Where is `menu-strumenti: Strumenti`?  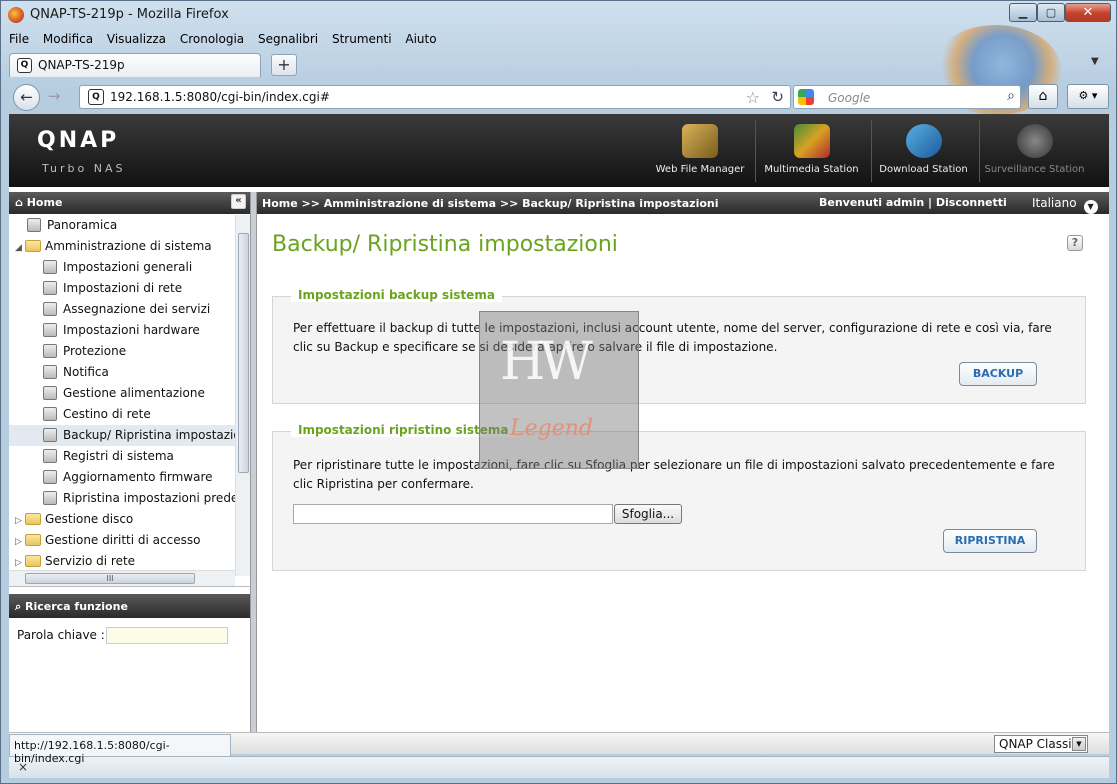
menu-strumenti: Strumenti is located at coordinates (362, 39).